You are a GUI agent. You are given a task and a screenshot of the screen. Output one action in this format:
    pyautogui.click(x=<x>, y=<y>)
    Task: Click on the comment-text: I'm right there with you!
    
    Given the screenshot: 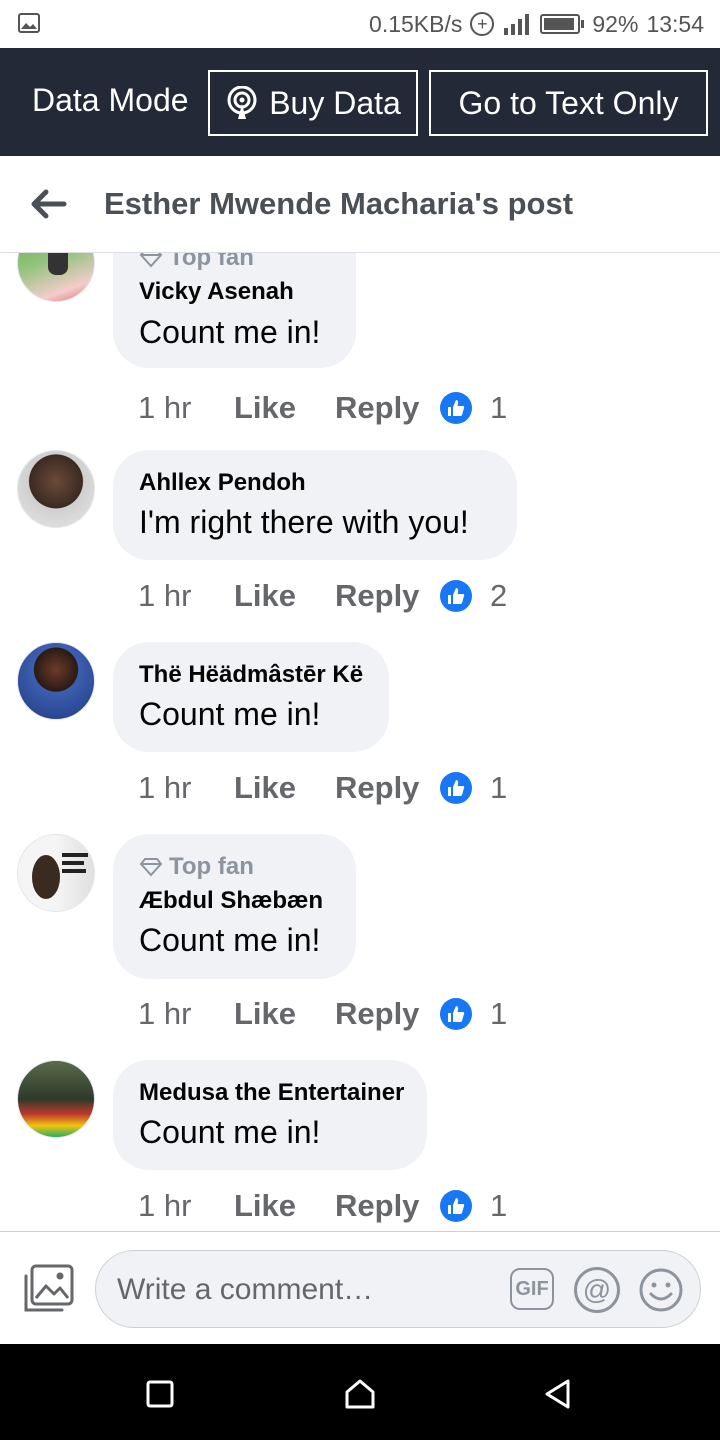 What is the action you would take?
    pyautogui.click(x=304, y=522)
    